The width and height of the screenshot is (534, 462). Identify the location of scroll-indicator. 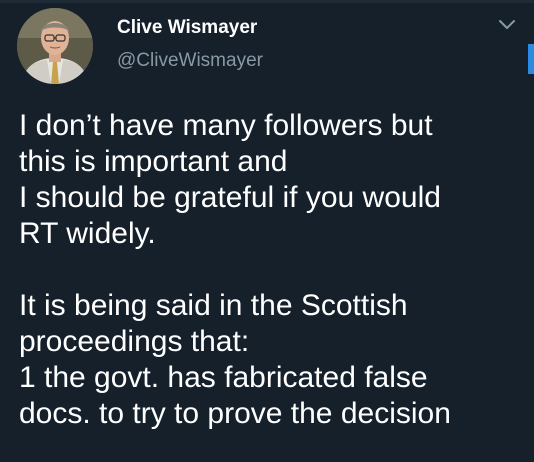
(531, 59).